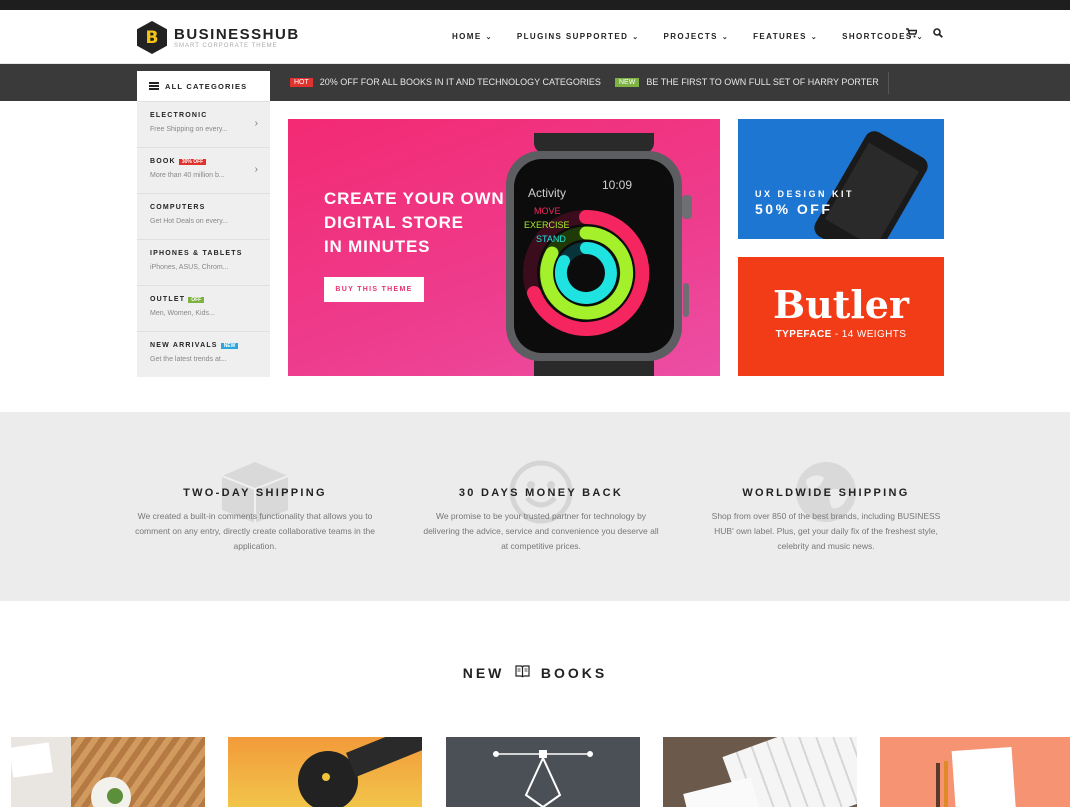  What do you see at coordinates (803, 334) in the screenshot?
I see `butler-sub-bold: TYPEFACE` at bounding box center [803, 334].